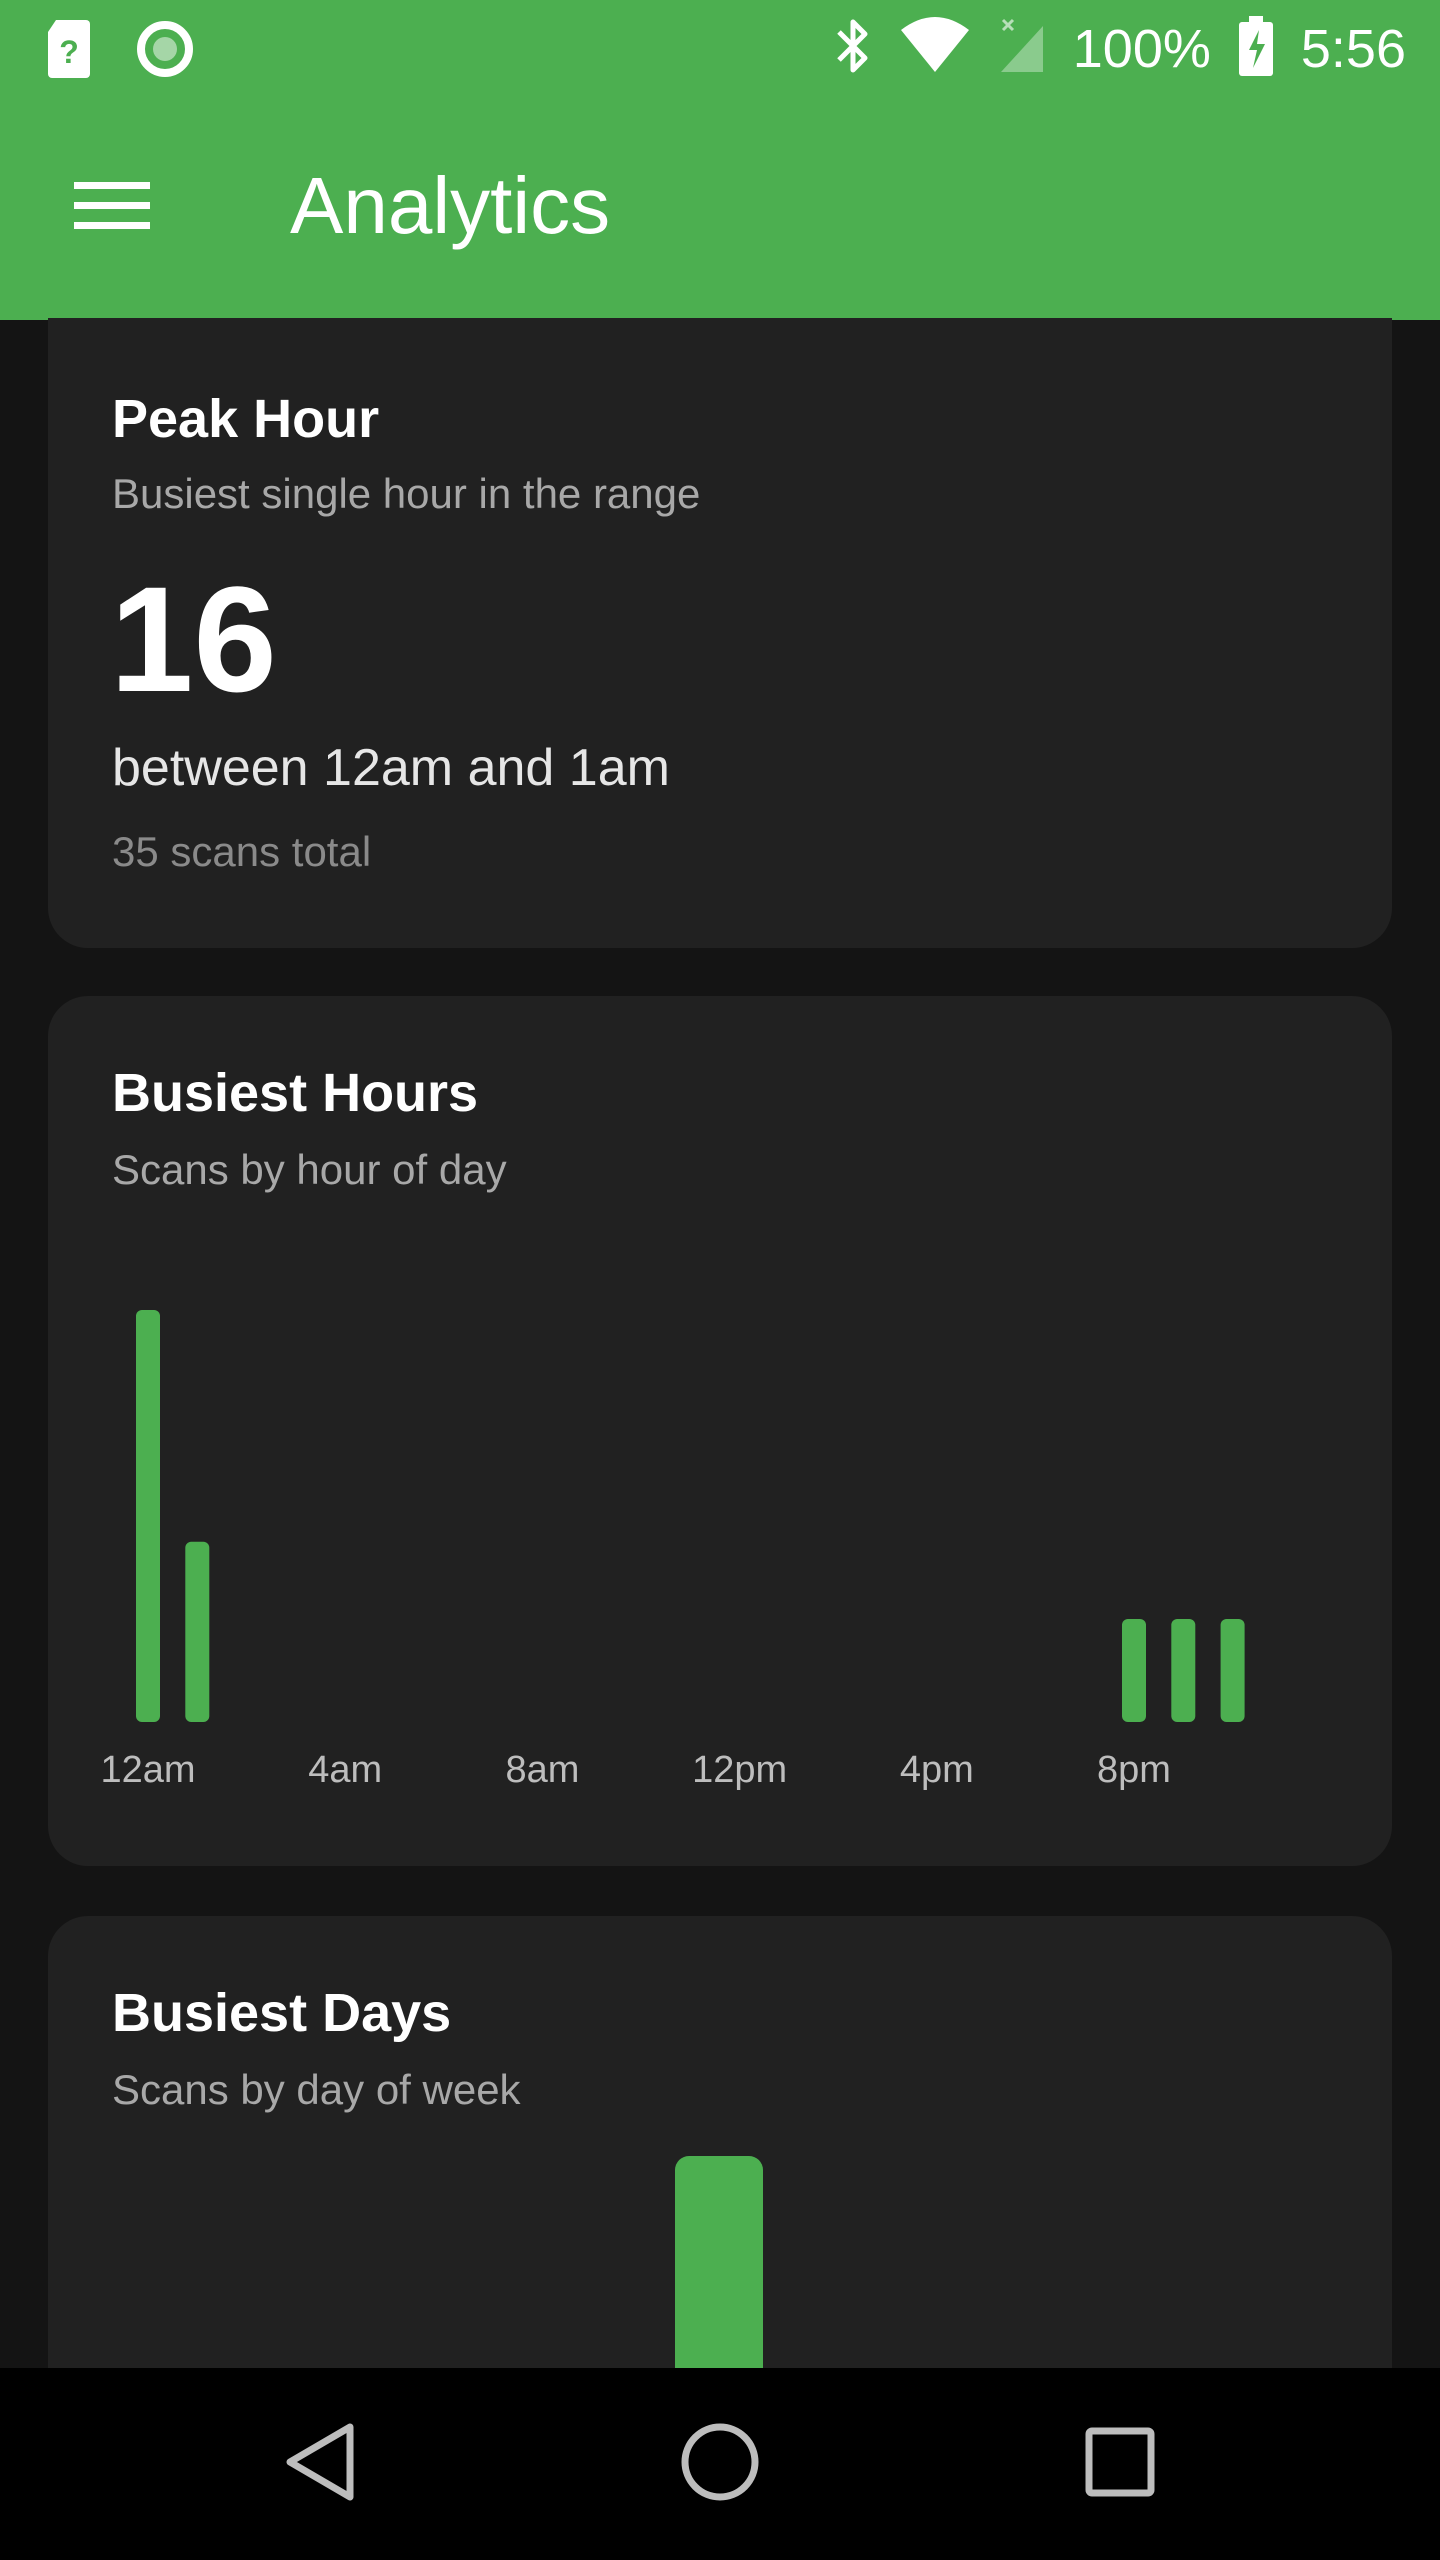 This screenshot has height=2560, width=1440. What do you see at coordinates (165, 51) in the screenshot?
I see `record-icon` at bounding box center [165, 51].